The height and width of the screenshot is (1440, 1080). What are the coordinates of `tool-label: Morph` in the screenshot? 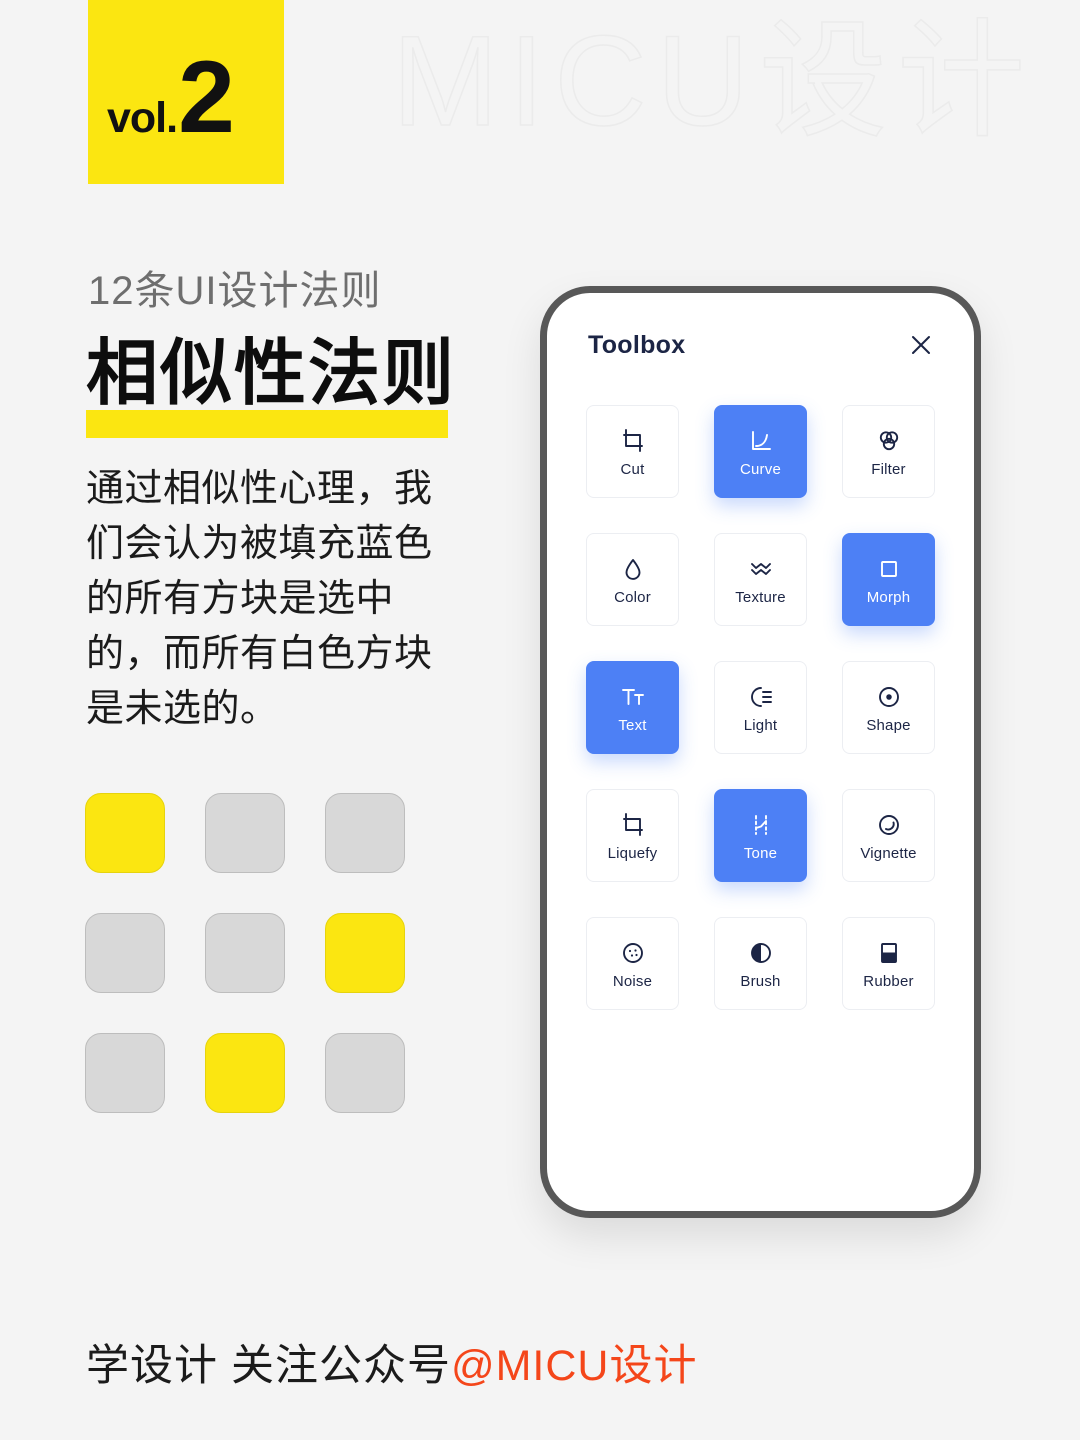 It's located at (888, 597).